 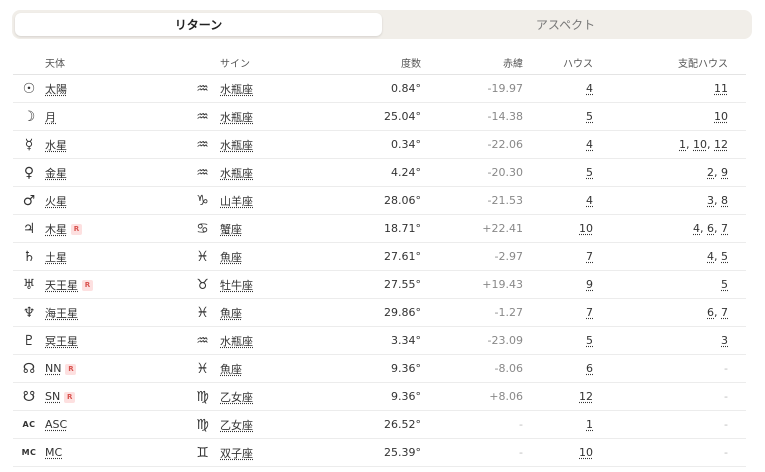 What do you see at coordinates (115, 452) in the screenshot?
I see `planet-cell: MC` at bounding box center [115, 452].